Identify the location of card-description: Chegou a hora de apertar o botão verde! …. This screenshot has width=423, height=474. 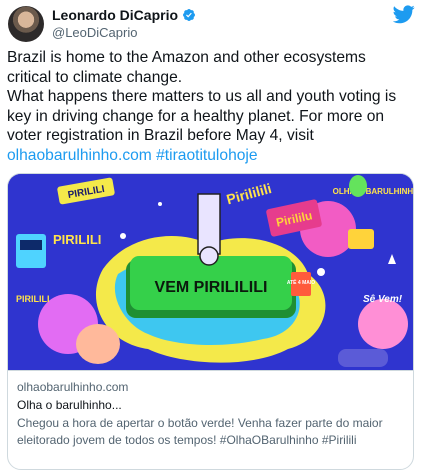
(210, 432).